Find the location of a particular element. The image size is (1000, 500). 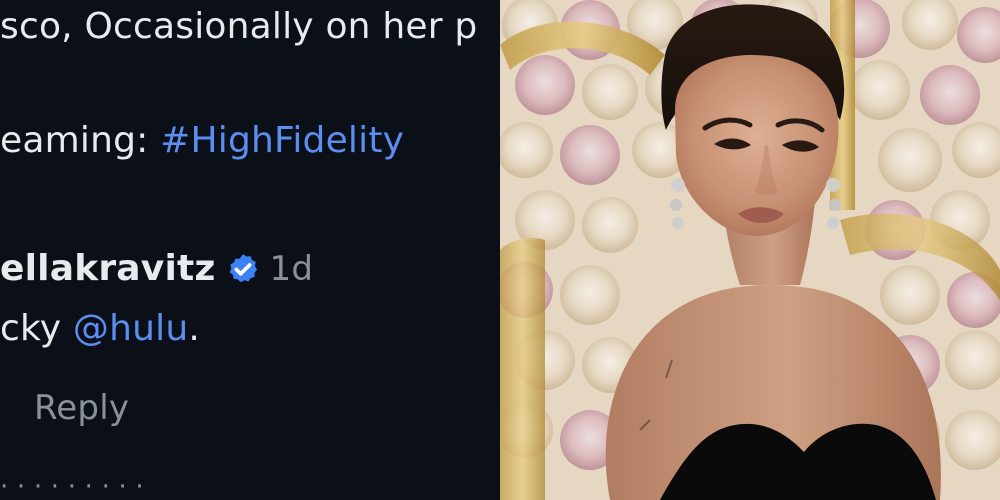

comment-text-line-2: eaming: #HighFidelity is located at coordinates (202, 140).